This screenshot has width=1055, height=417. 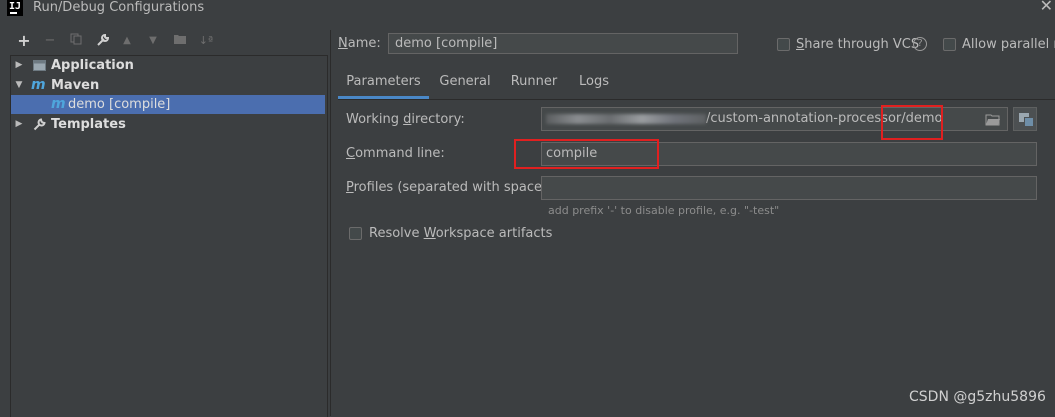 I want to click on tree-item-label: Application, so click(x=92, y=65).